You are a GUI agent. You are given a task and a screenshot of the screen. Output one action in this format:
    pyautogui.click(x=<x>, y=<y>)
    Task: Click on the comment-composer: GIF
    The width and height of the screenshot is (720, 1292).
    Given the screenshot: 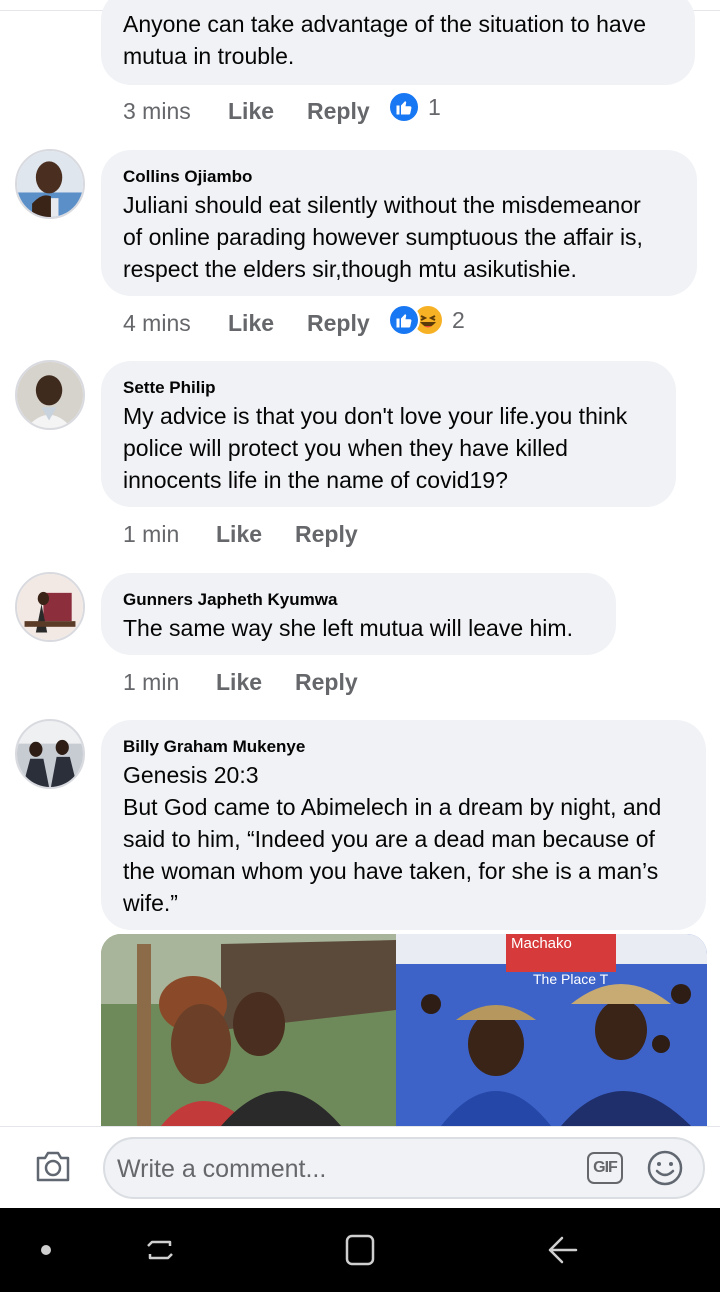 What is the action you would take?
    pyautogui.click(x=360, y=1167)
    